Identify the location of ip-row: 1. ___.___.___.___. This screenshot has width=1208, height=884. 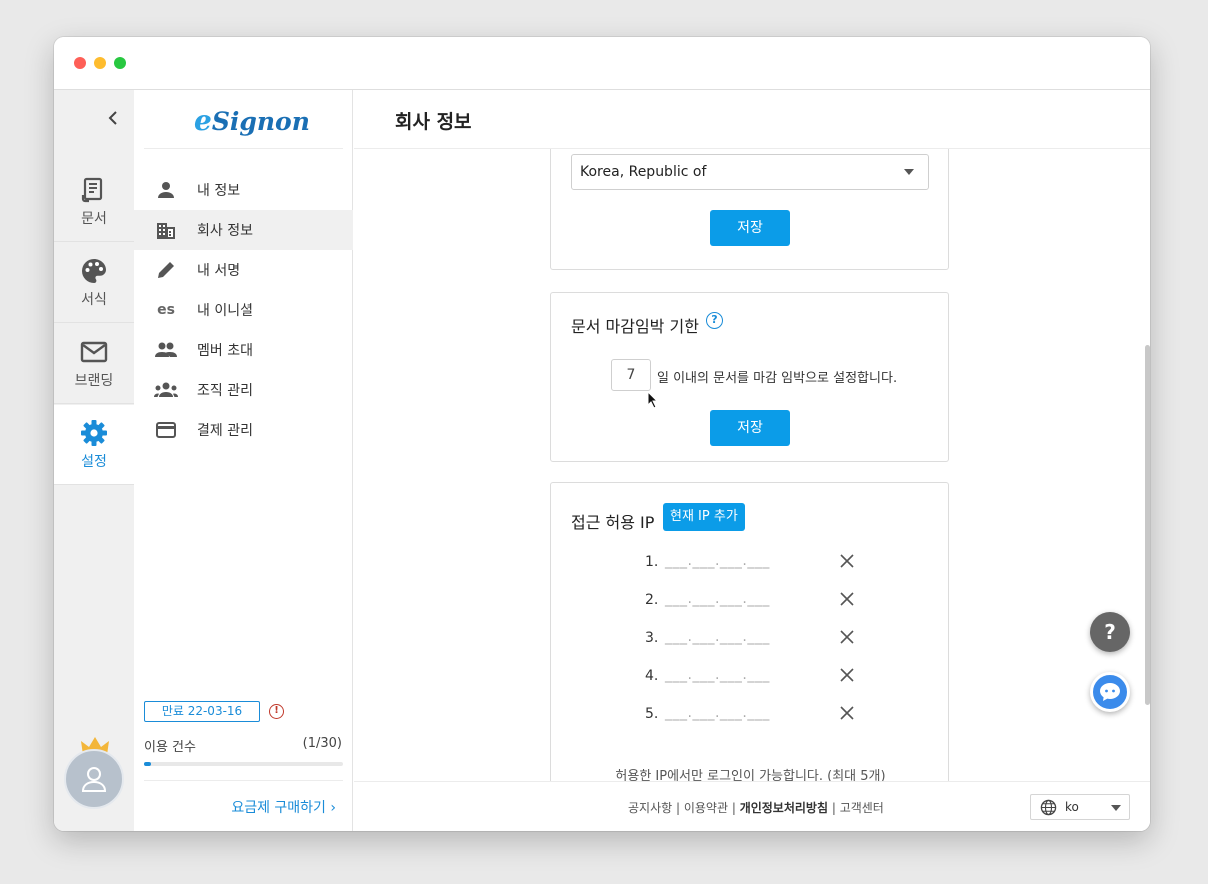
(750, 563).